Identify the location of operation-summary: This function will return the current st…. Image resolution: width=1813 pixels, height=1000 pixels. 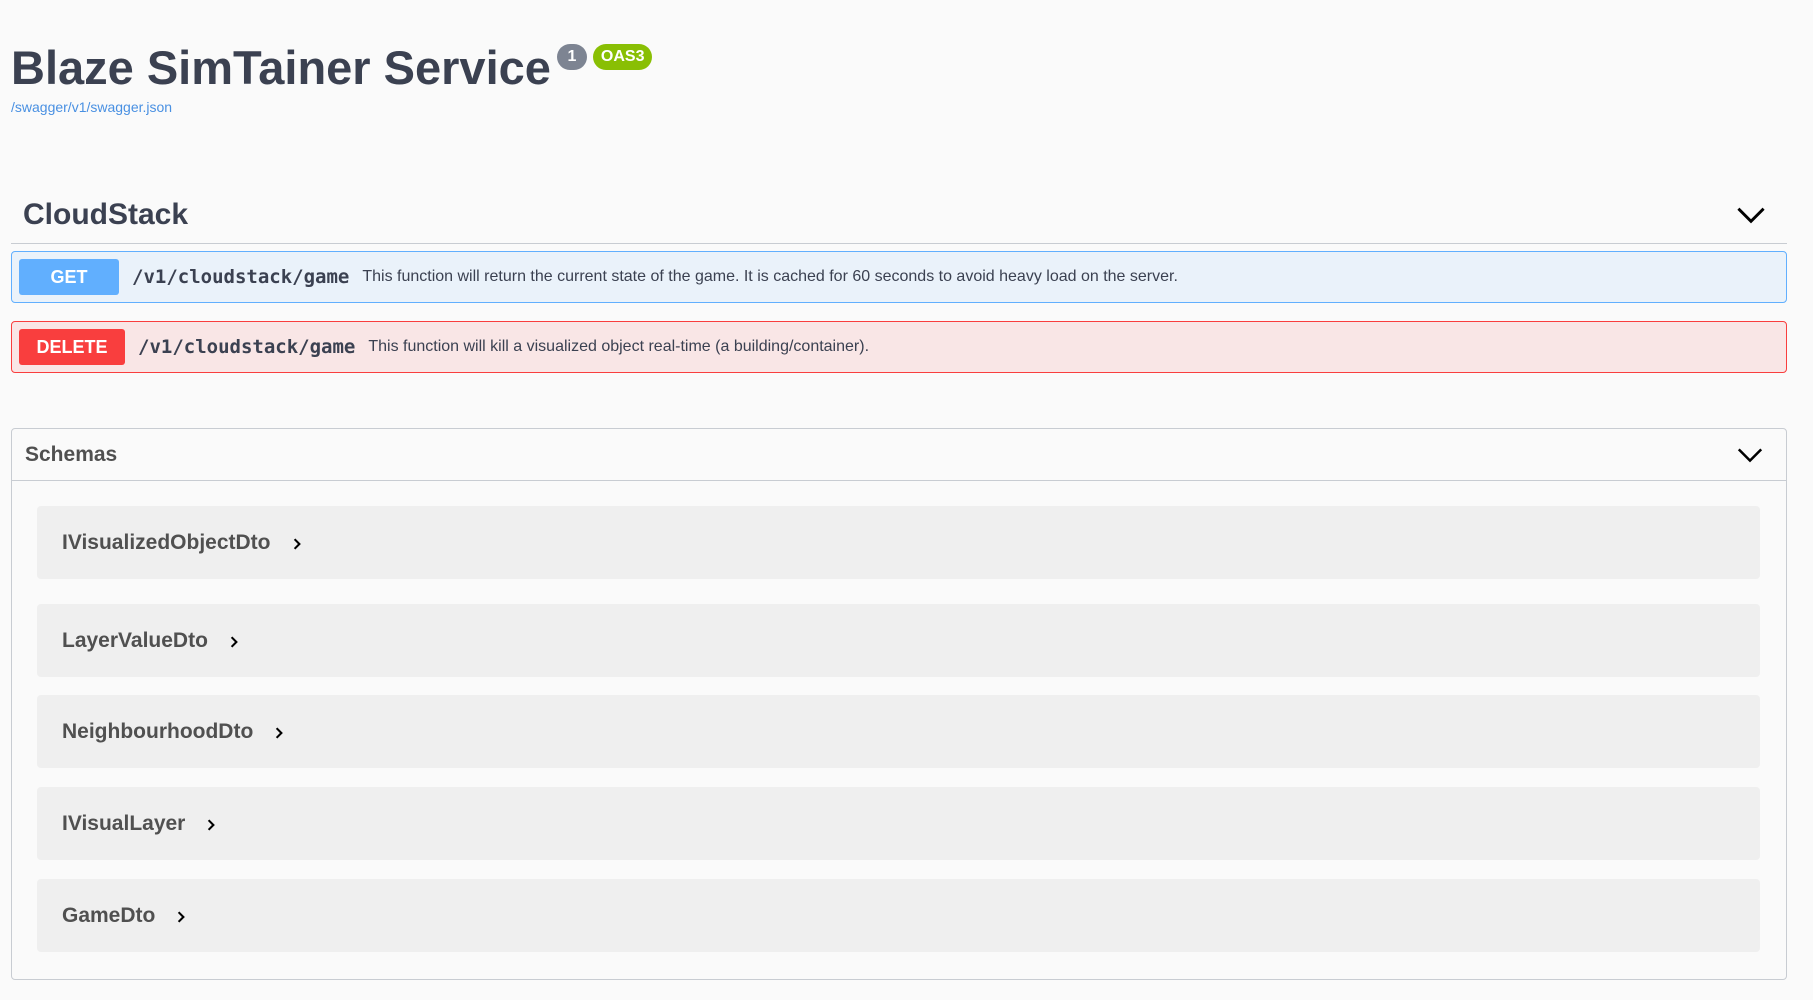
(770, 276).